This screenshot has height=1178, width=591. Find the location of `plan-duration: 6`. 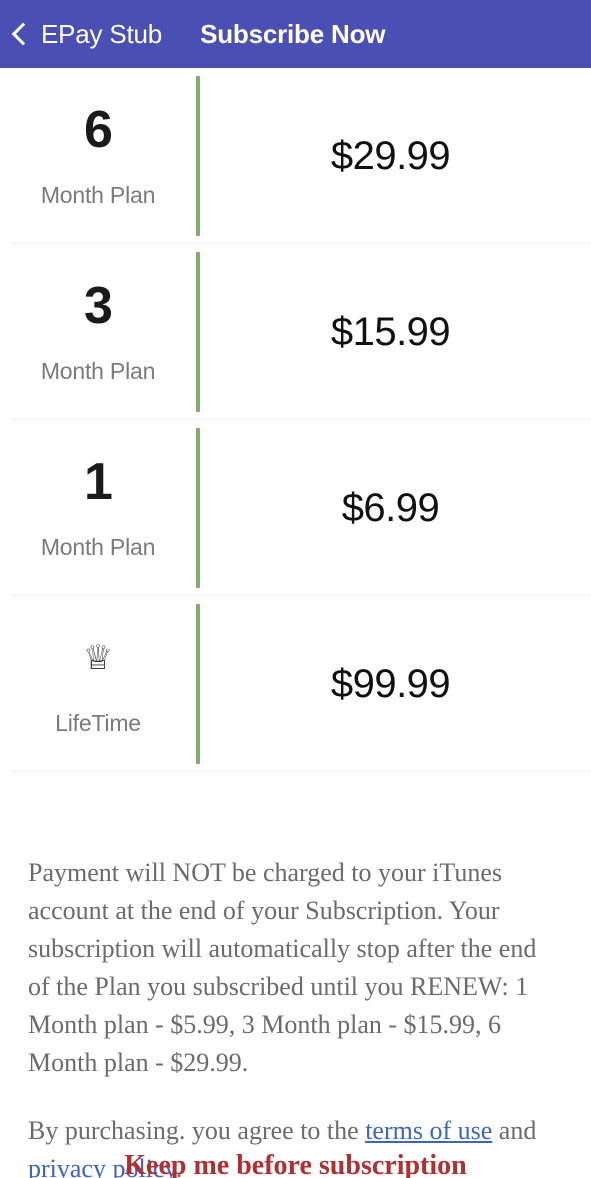

plan-duration: 6 is located at coordinates (98, 129).